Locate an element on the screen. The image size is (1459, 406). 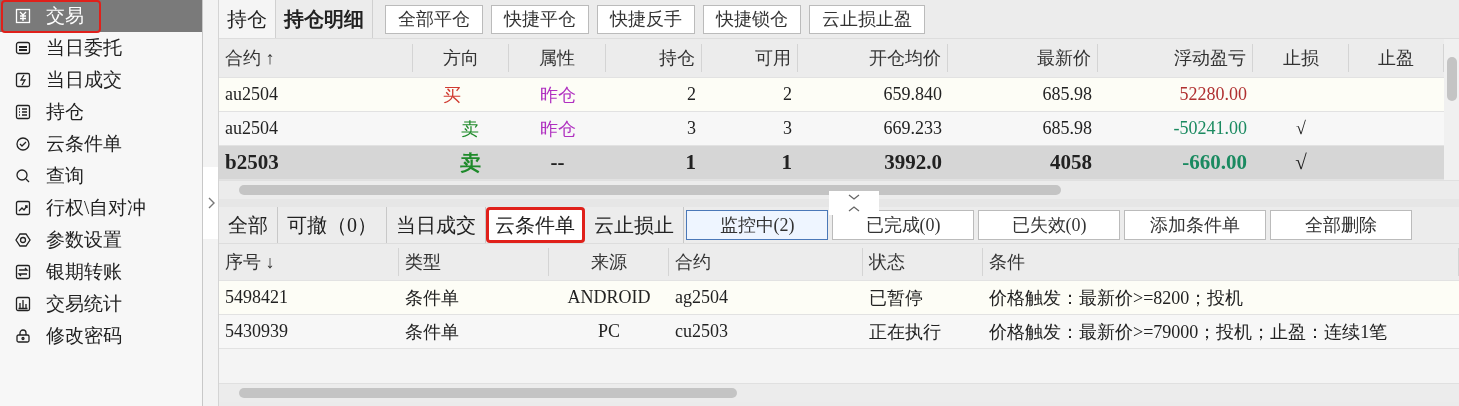
filter-button: 已完成(0) is located at coordinates (903, 225).